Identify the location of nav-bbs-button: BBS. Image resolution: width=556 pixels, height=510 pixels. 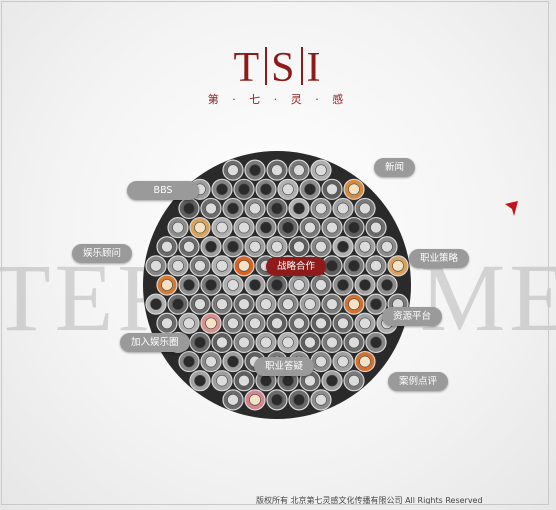
(163, 190).